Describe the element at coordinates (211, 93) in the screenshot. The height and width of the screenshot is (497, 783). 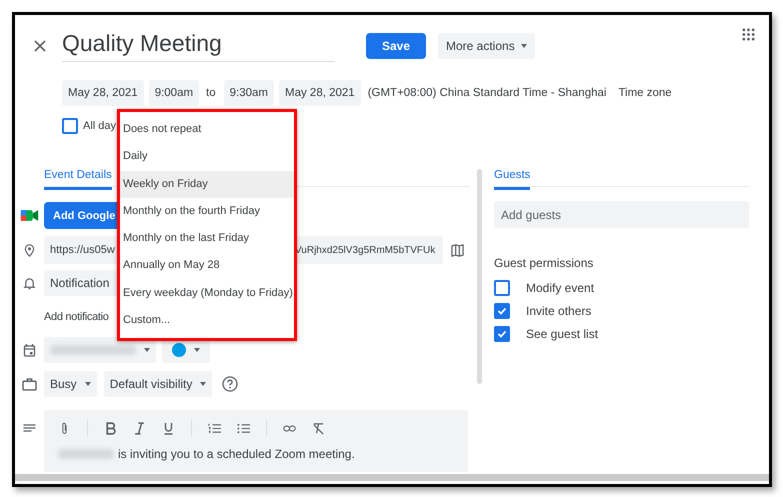
I see `to-label: to` at that location.